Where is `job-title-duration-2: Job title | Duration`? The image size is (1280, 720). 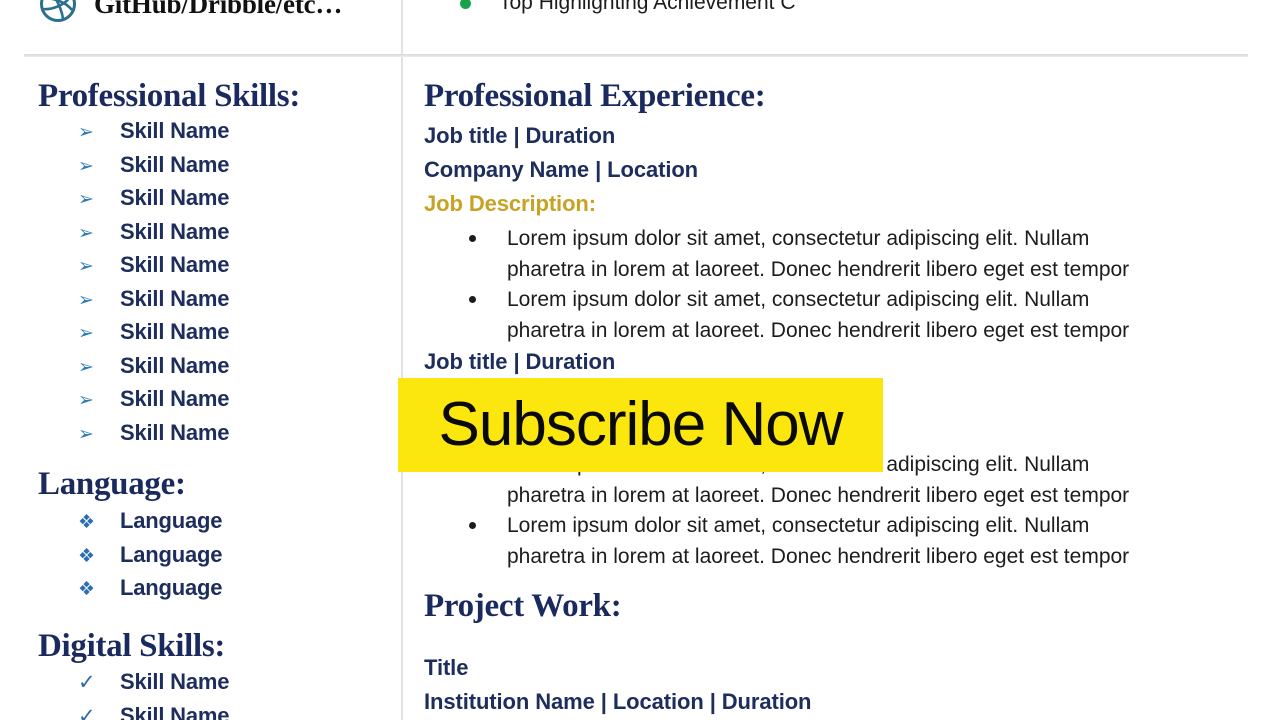
job-title-duration-2: Job title | Duration is located at coordinates (520, 361).